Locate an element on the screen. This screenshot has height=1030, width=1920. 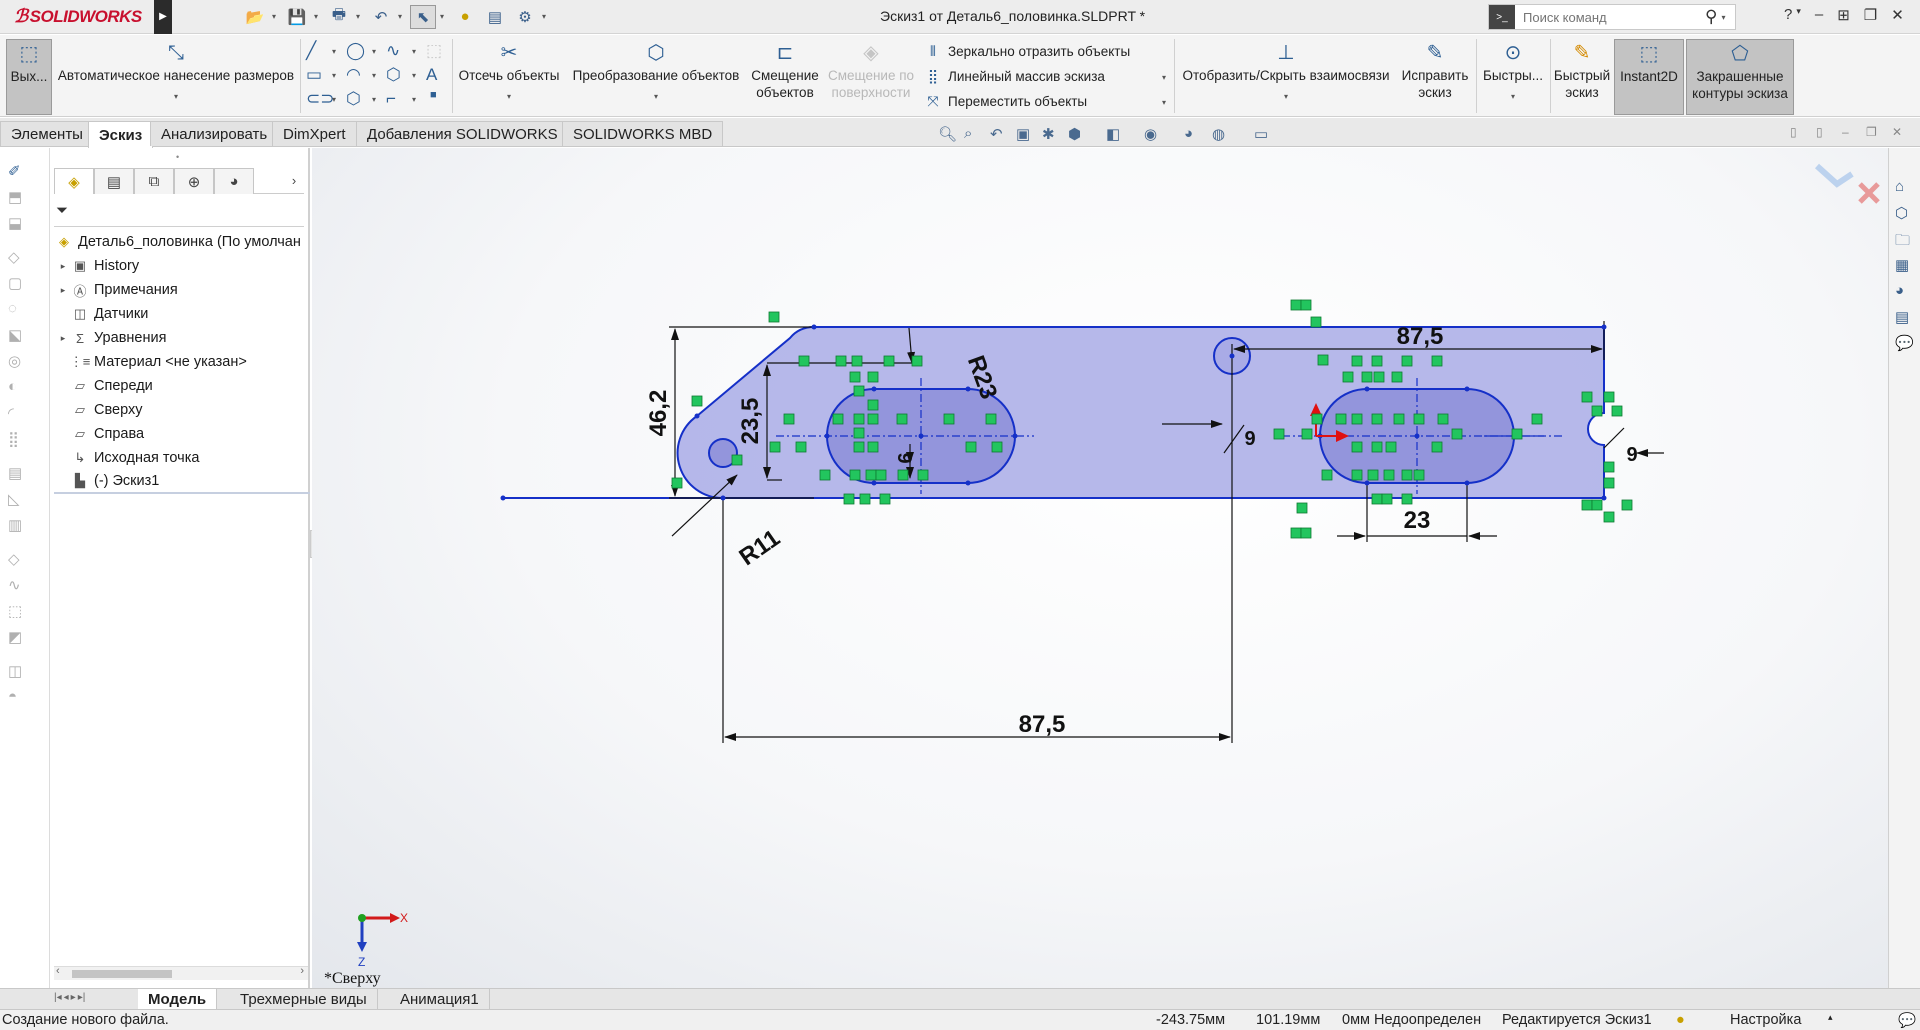
repair-sketch-button: ✎ Исправить эскиз is located at coordinates (1435, 77).